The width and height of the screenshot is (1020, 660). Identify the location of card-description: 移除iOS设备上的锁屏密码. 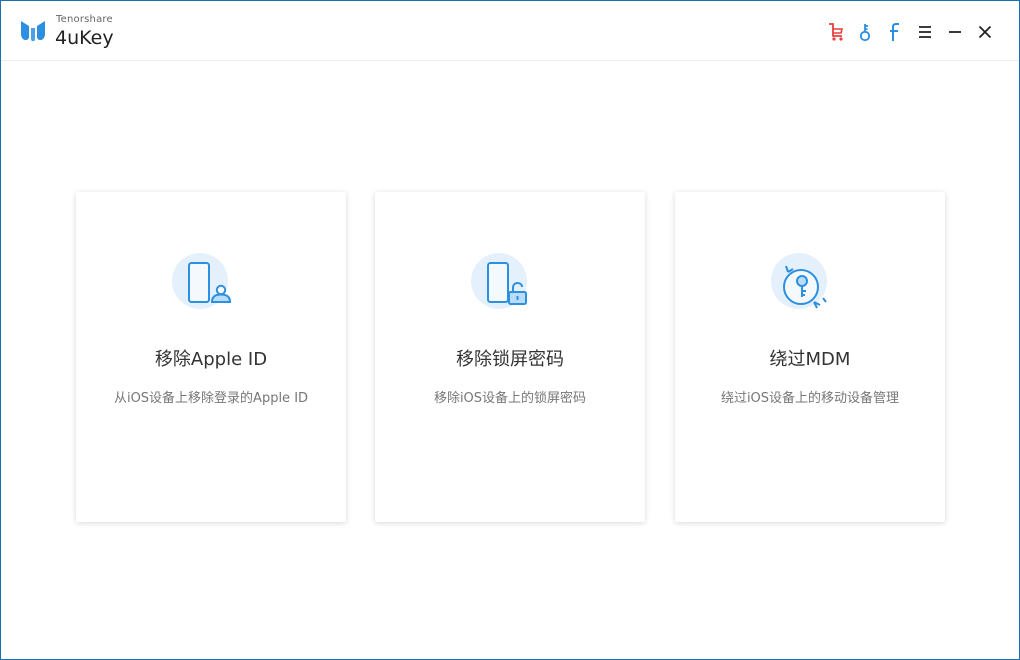
(510, 398).